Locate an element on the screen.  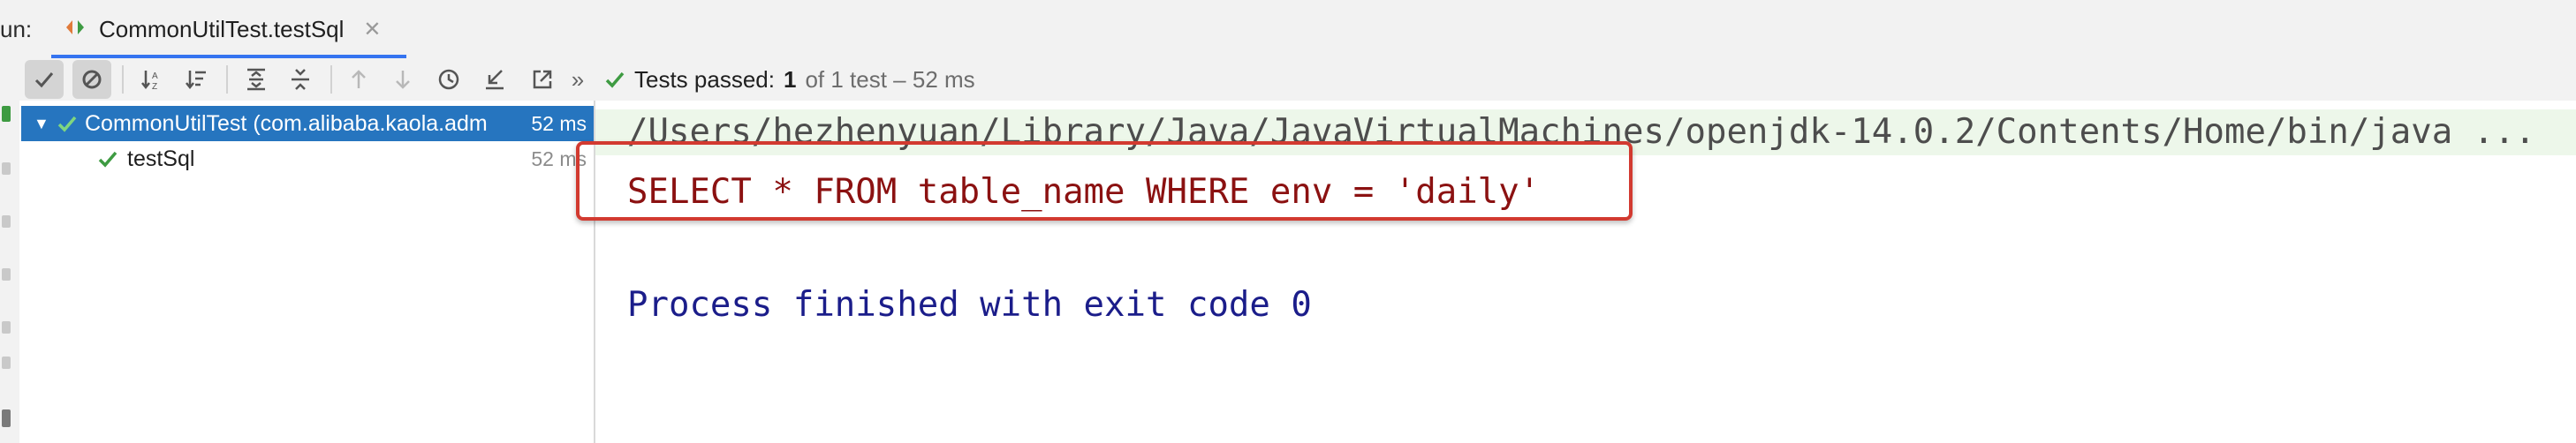
arrow-down-icon is located at coordinates (403, 80).